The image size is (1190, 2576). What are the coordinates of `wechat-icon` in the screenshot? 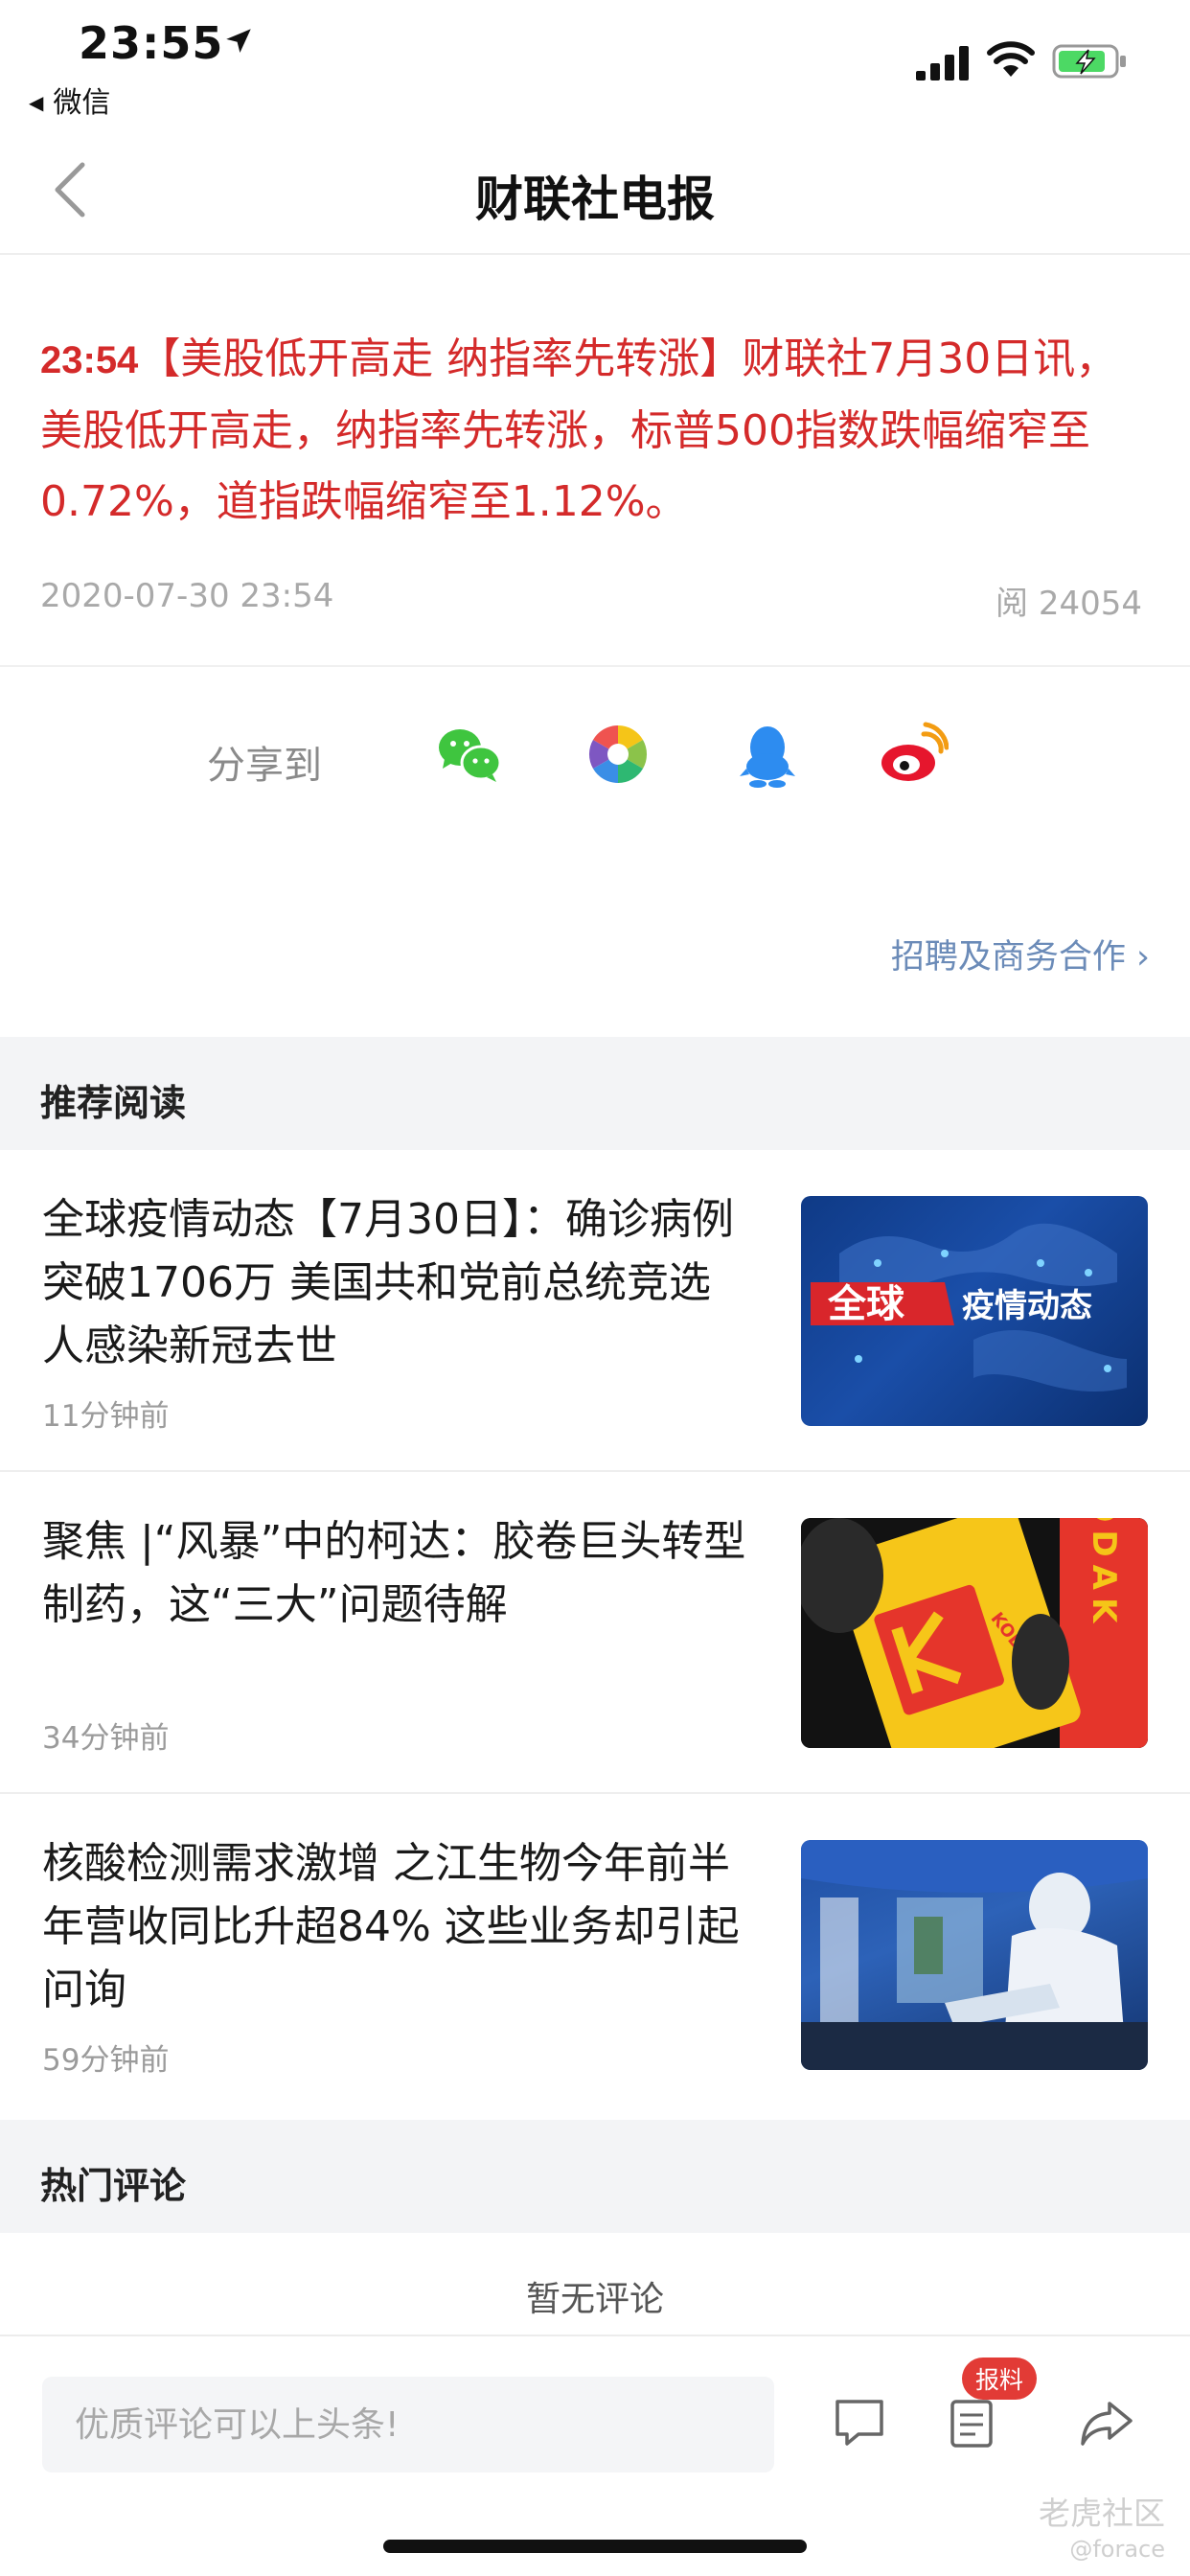 It's located at (468, 754).